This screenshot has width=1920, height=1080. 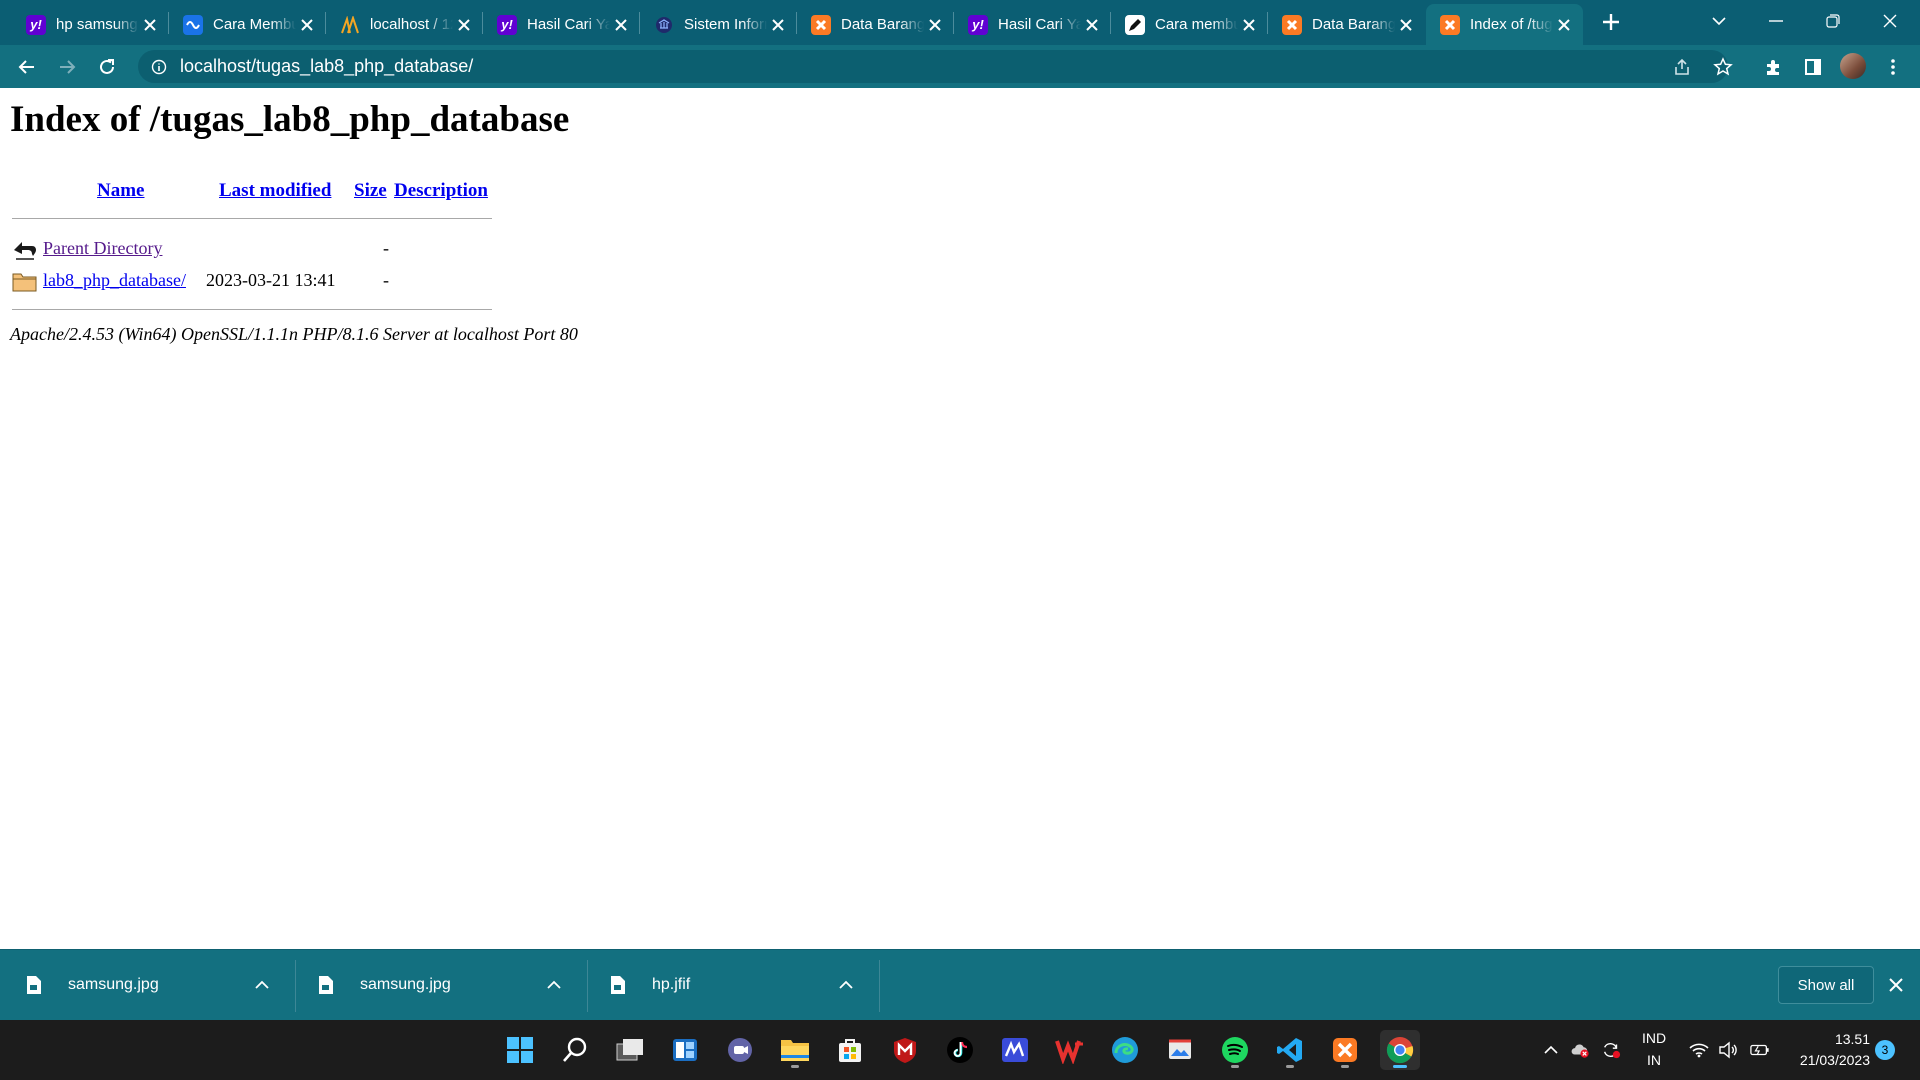 I want to click on task-view-icon, so click(x=630, y=1050).